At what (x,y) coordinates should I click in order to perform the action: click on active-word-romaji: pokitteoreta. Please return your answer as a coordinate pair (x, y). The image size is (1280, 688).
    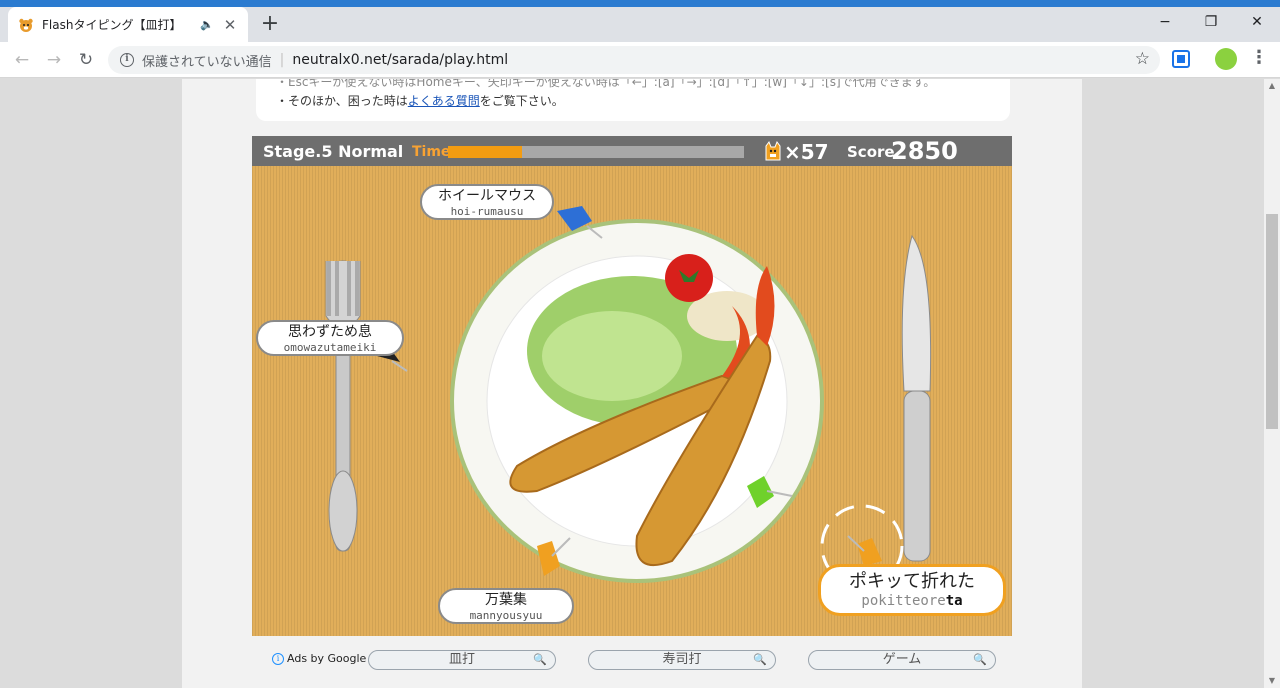
    Looking at the image, I should click on (912, 601).